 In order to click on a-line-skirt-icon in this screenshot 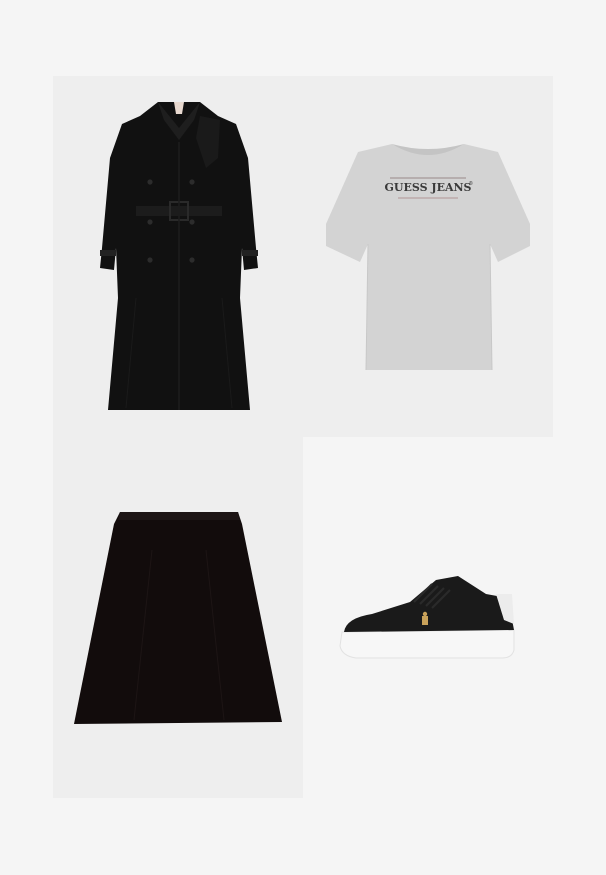, I will do `click(178, 618)`.